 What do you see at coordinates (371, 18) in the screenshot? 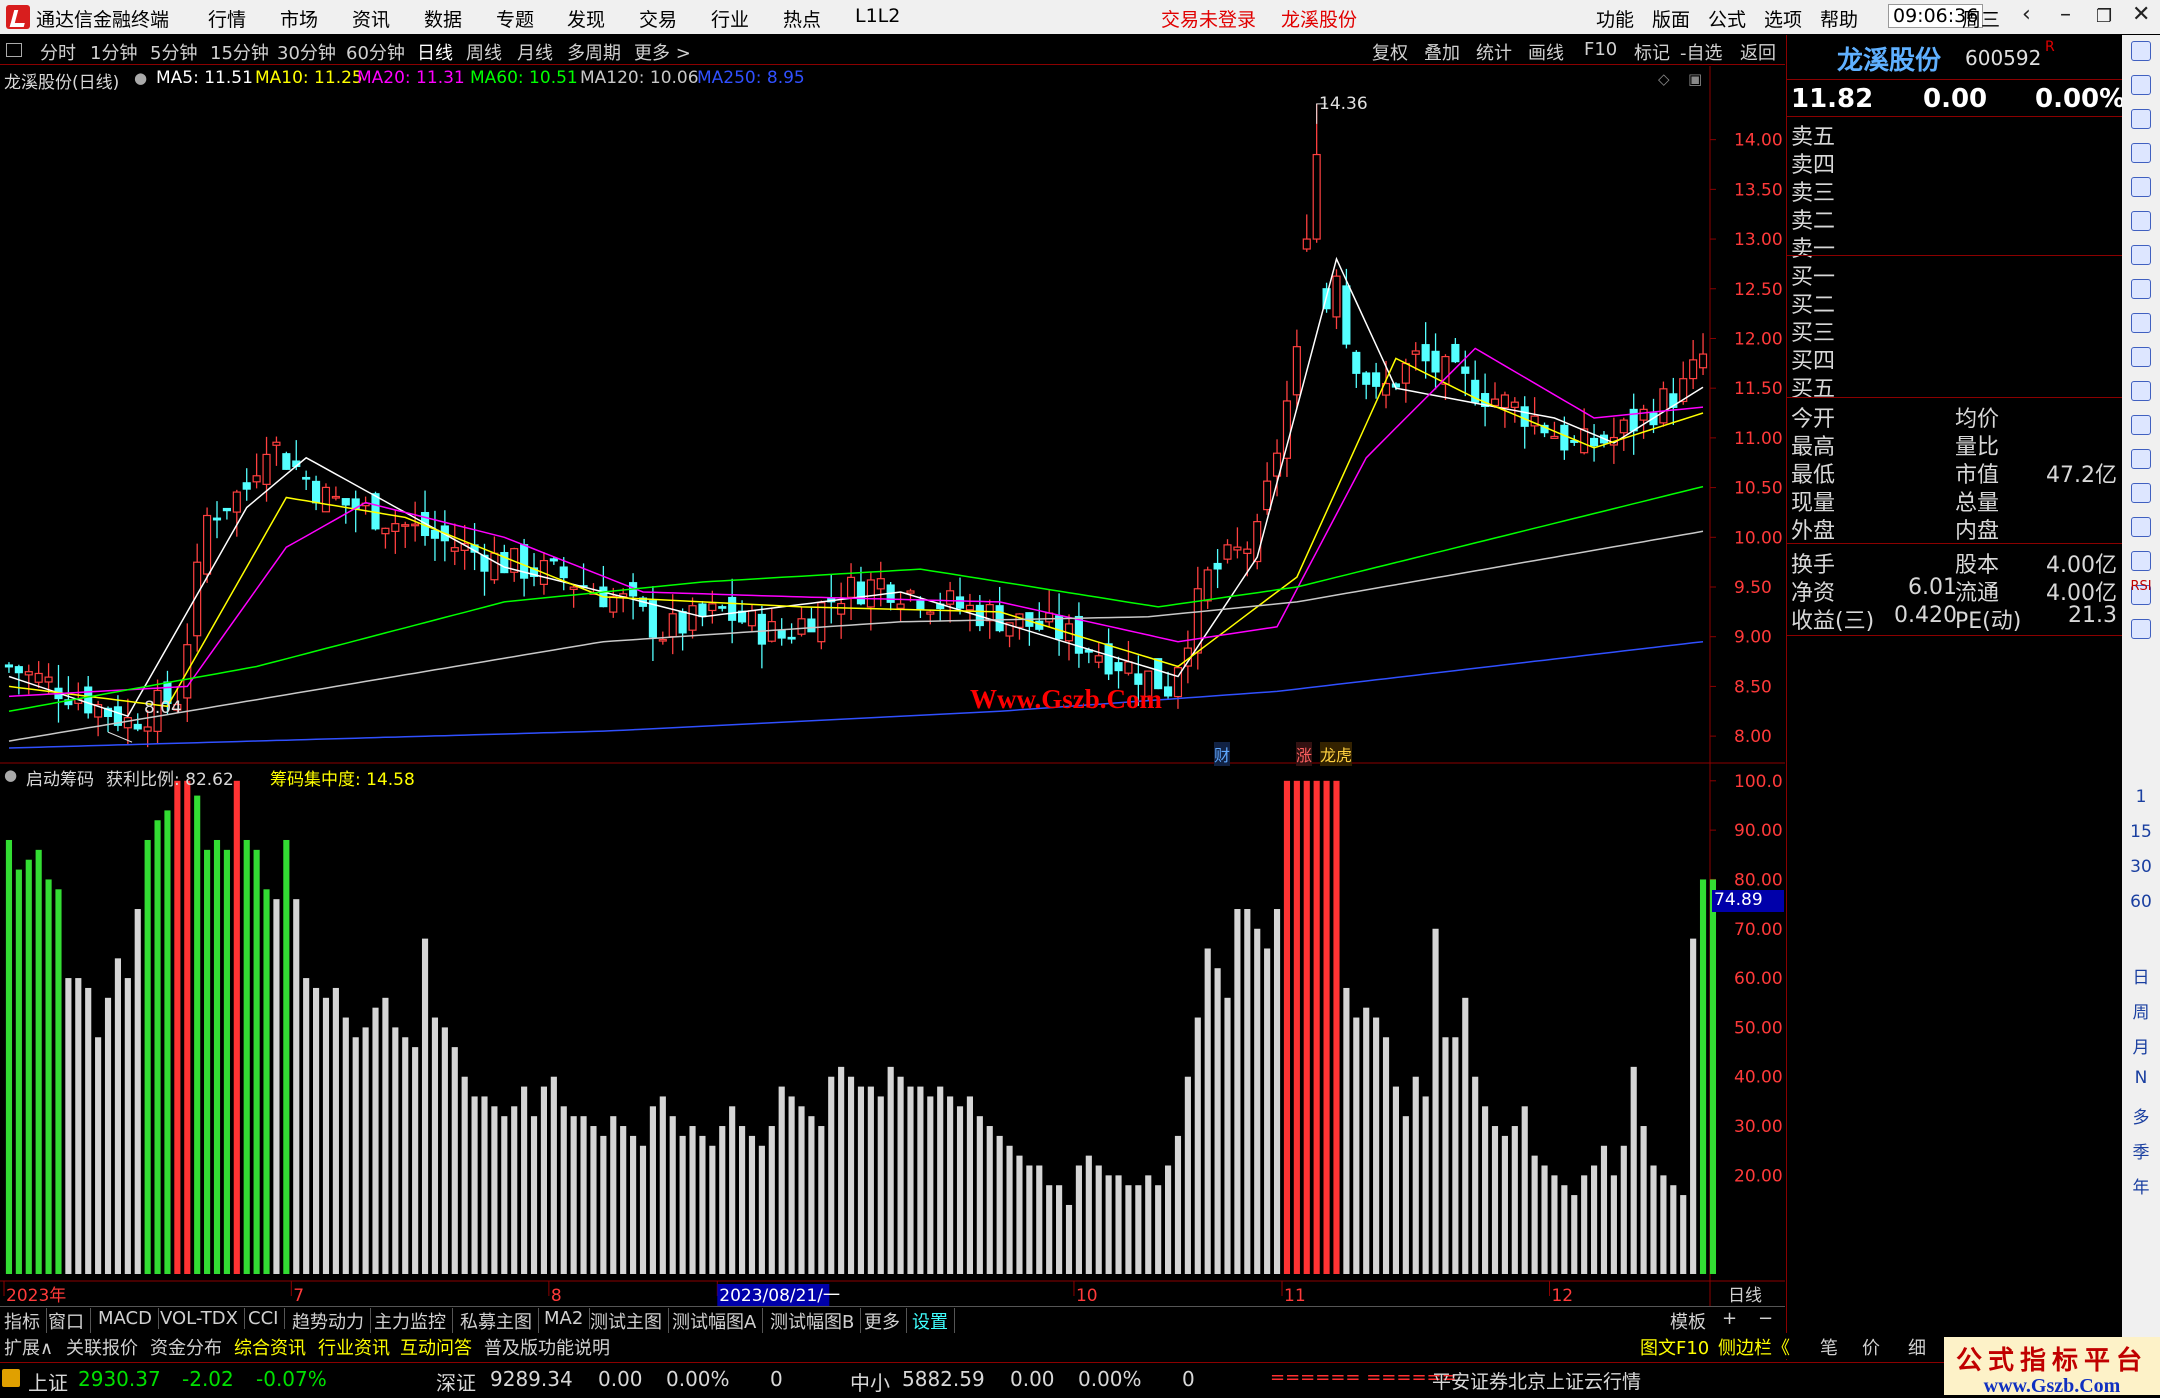
I see `menu-zixun: 资讯` at bounding box center [371, 18].